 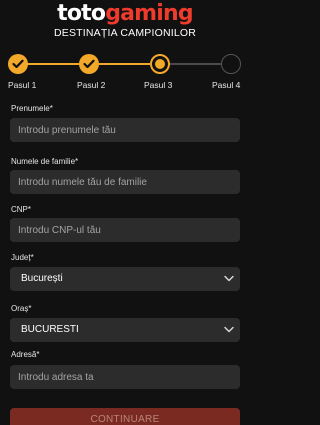 I want to click on address-label: Adresă*, so click(x=25, y=354).